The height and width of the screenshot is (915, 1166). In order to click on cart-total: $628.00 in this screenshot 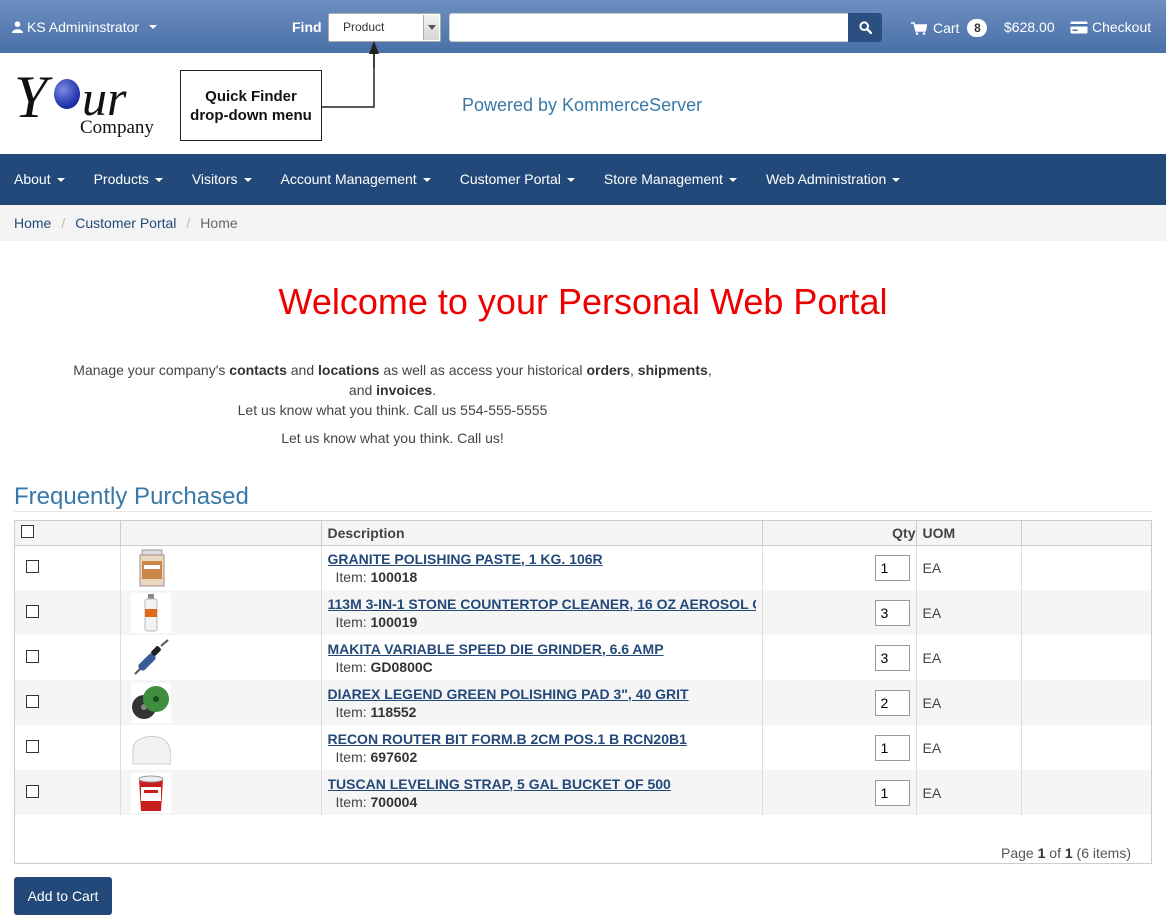, I will do `click(1029, 27)`.